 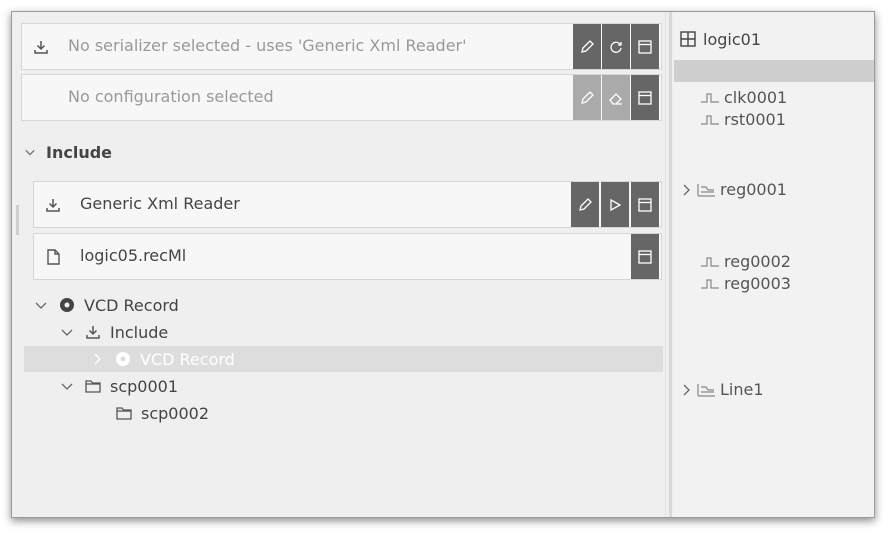 I want to click on signal-label: rst0001, so click(x=755, y=119).